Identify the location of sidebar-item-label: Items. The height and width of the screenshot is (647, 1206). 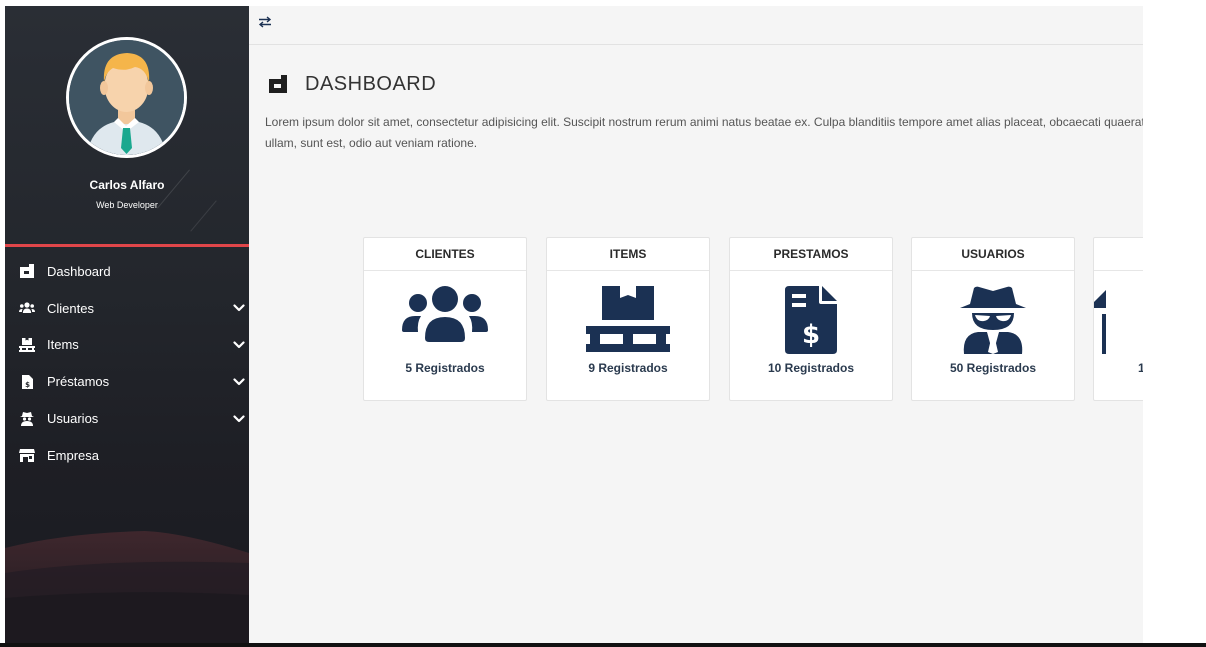
(63, 345).